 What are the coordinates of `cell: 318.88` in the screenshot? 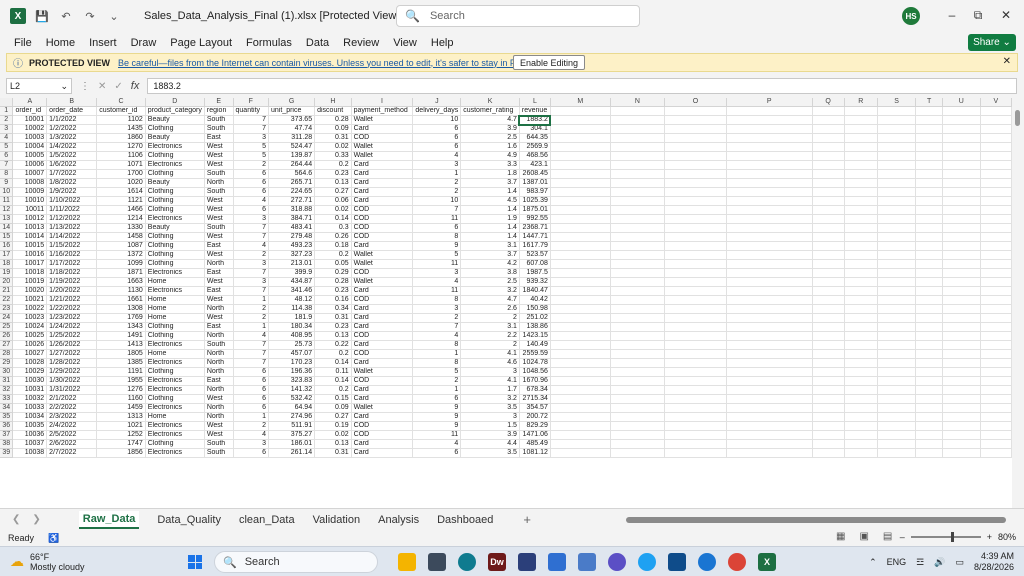 It's located at (292, 210).